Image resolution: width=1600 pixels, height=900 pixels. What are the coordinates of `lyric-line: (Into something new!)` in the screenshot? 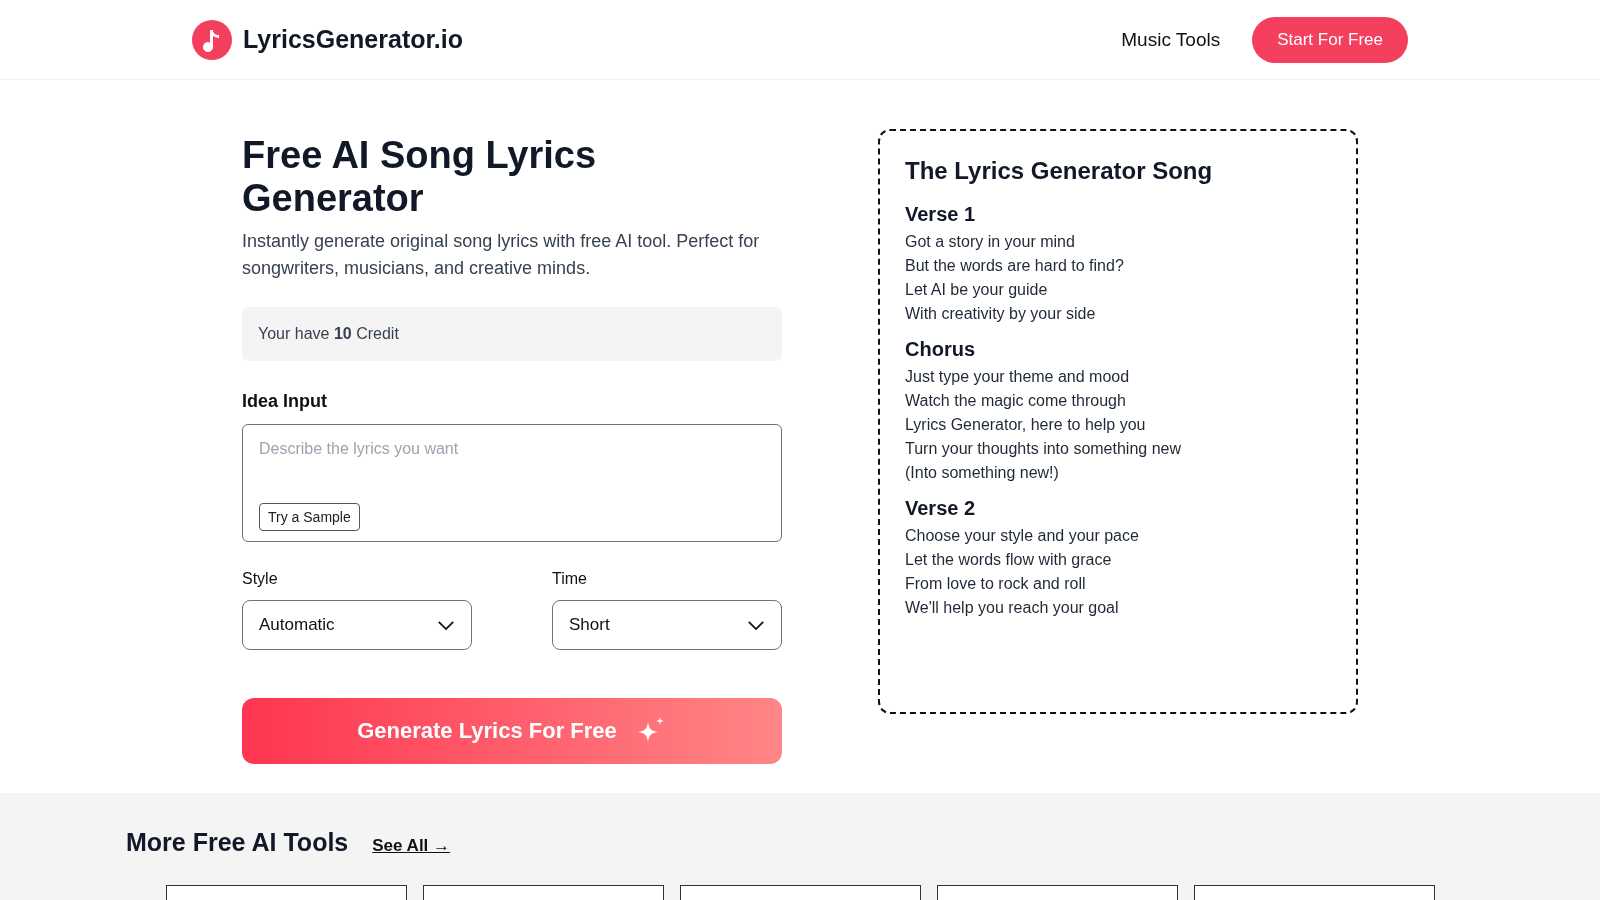 It's located at (982, 473).